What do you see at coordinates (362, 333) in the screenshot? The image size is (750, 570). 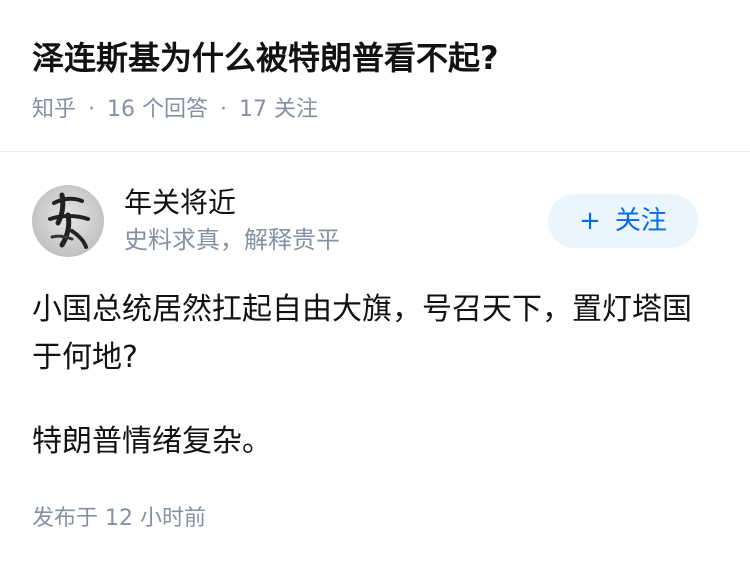 I see `answer-paragraph: 小国总统居然扛起自由大旗，号召天下，置灯塔国于何地?` at bounding box center [362, 333].